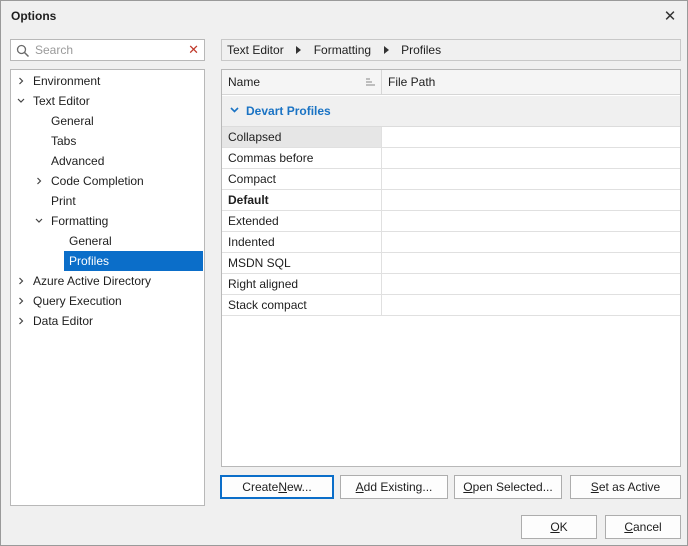 The height and width of the screenshot is (546, 688). I want to click on profile-name-cell: Stack compact, so click(302, 305).